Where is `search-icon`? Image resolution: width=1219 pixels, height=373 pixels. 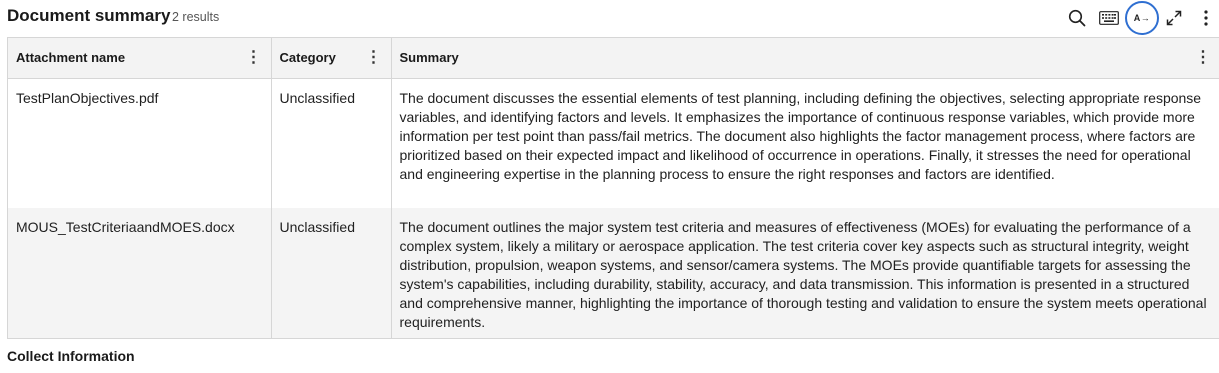
search-icon is located at coordinates (1077, 18).